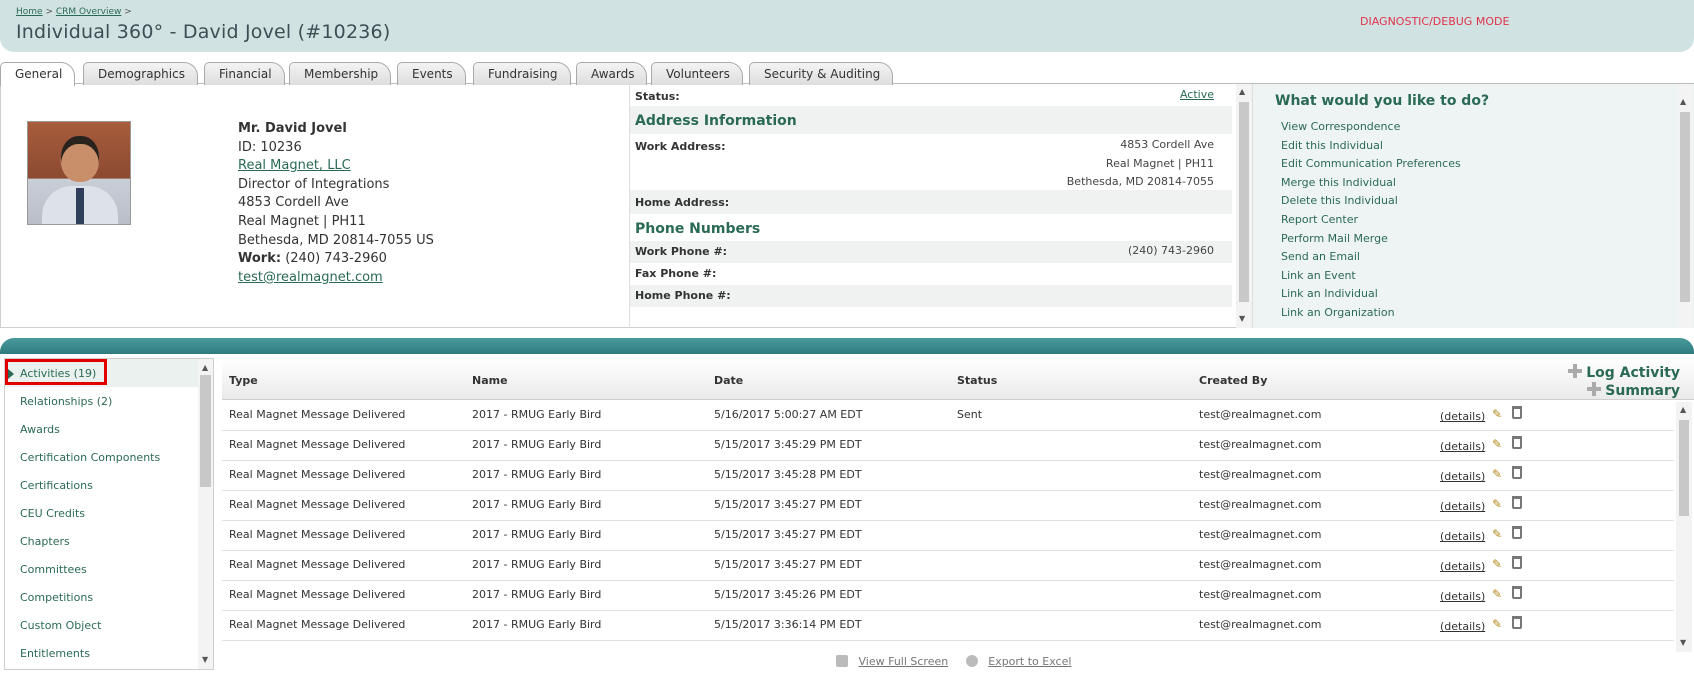 The height and width of the screenshot is (676, 1694). I want to click on details-scrollbar: ▲ ▼, so click(1244, 206).